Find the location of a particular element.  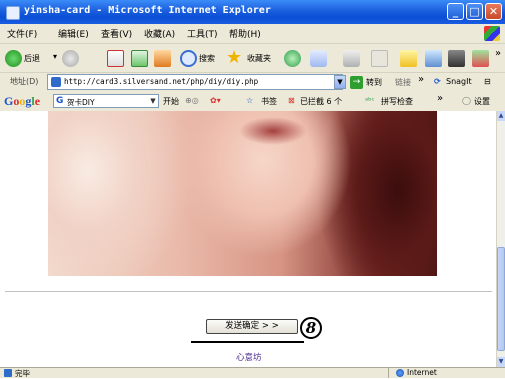

favorites-button-label: 收藏夹 is located at coordinates (259, 58).